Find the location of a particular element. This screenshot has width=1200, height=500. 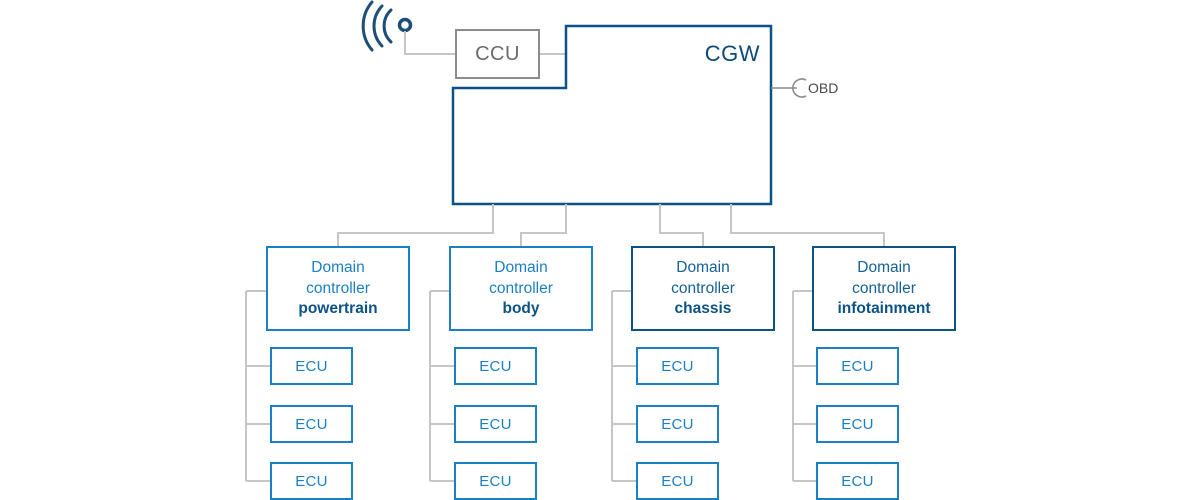

dc-domain-name: chassis is located at coordinates (703, 309).